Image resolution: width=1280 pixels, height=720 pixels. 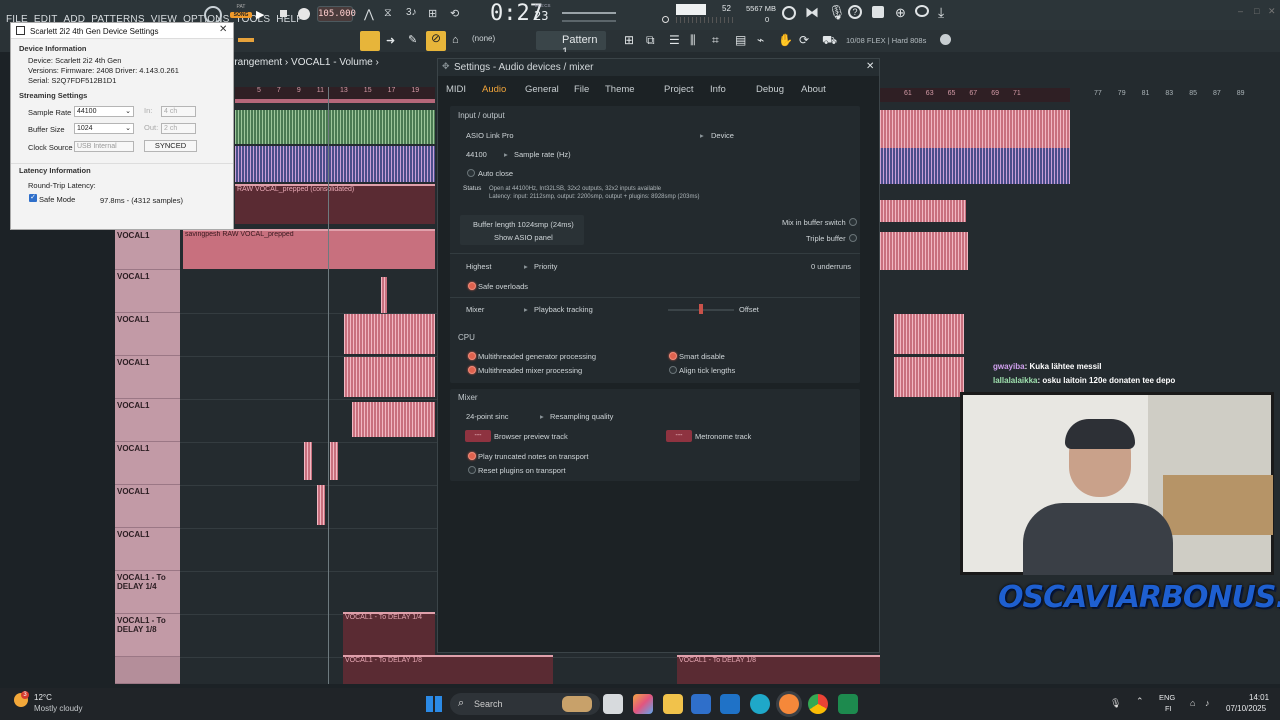 I want to click on clock-time: 14:01, so click(x=1259, y=697).